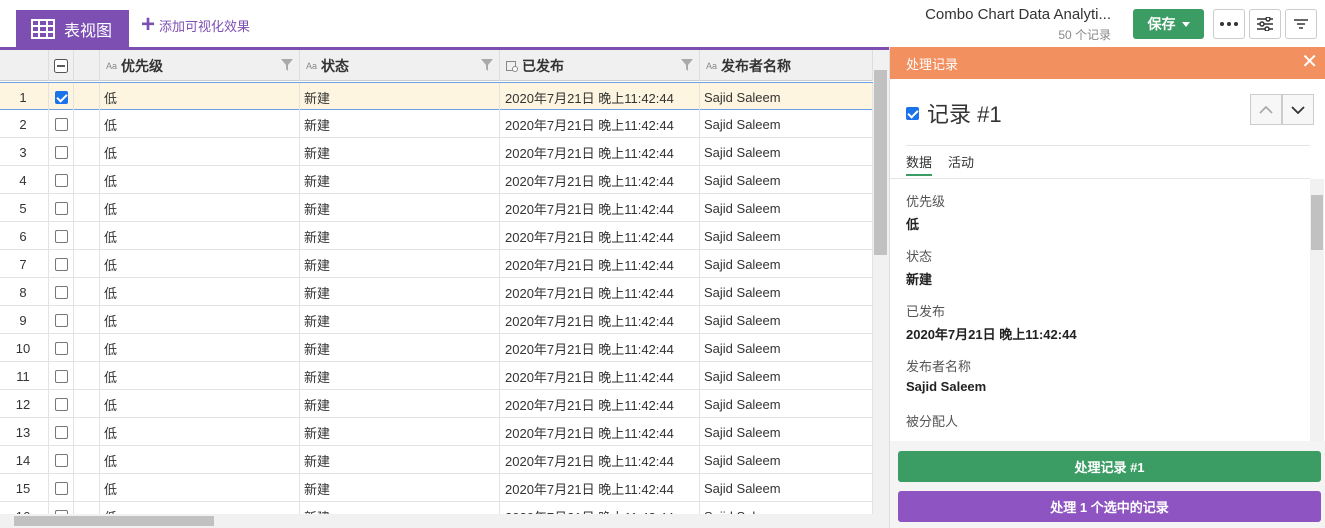 The image size is (1325, 528). I want to click on close-icon: ✕, so click(1309, 62).